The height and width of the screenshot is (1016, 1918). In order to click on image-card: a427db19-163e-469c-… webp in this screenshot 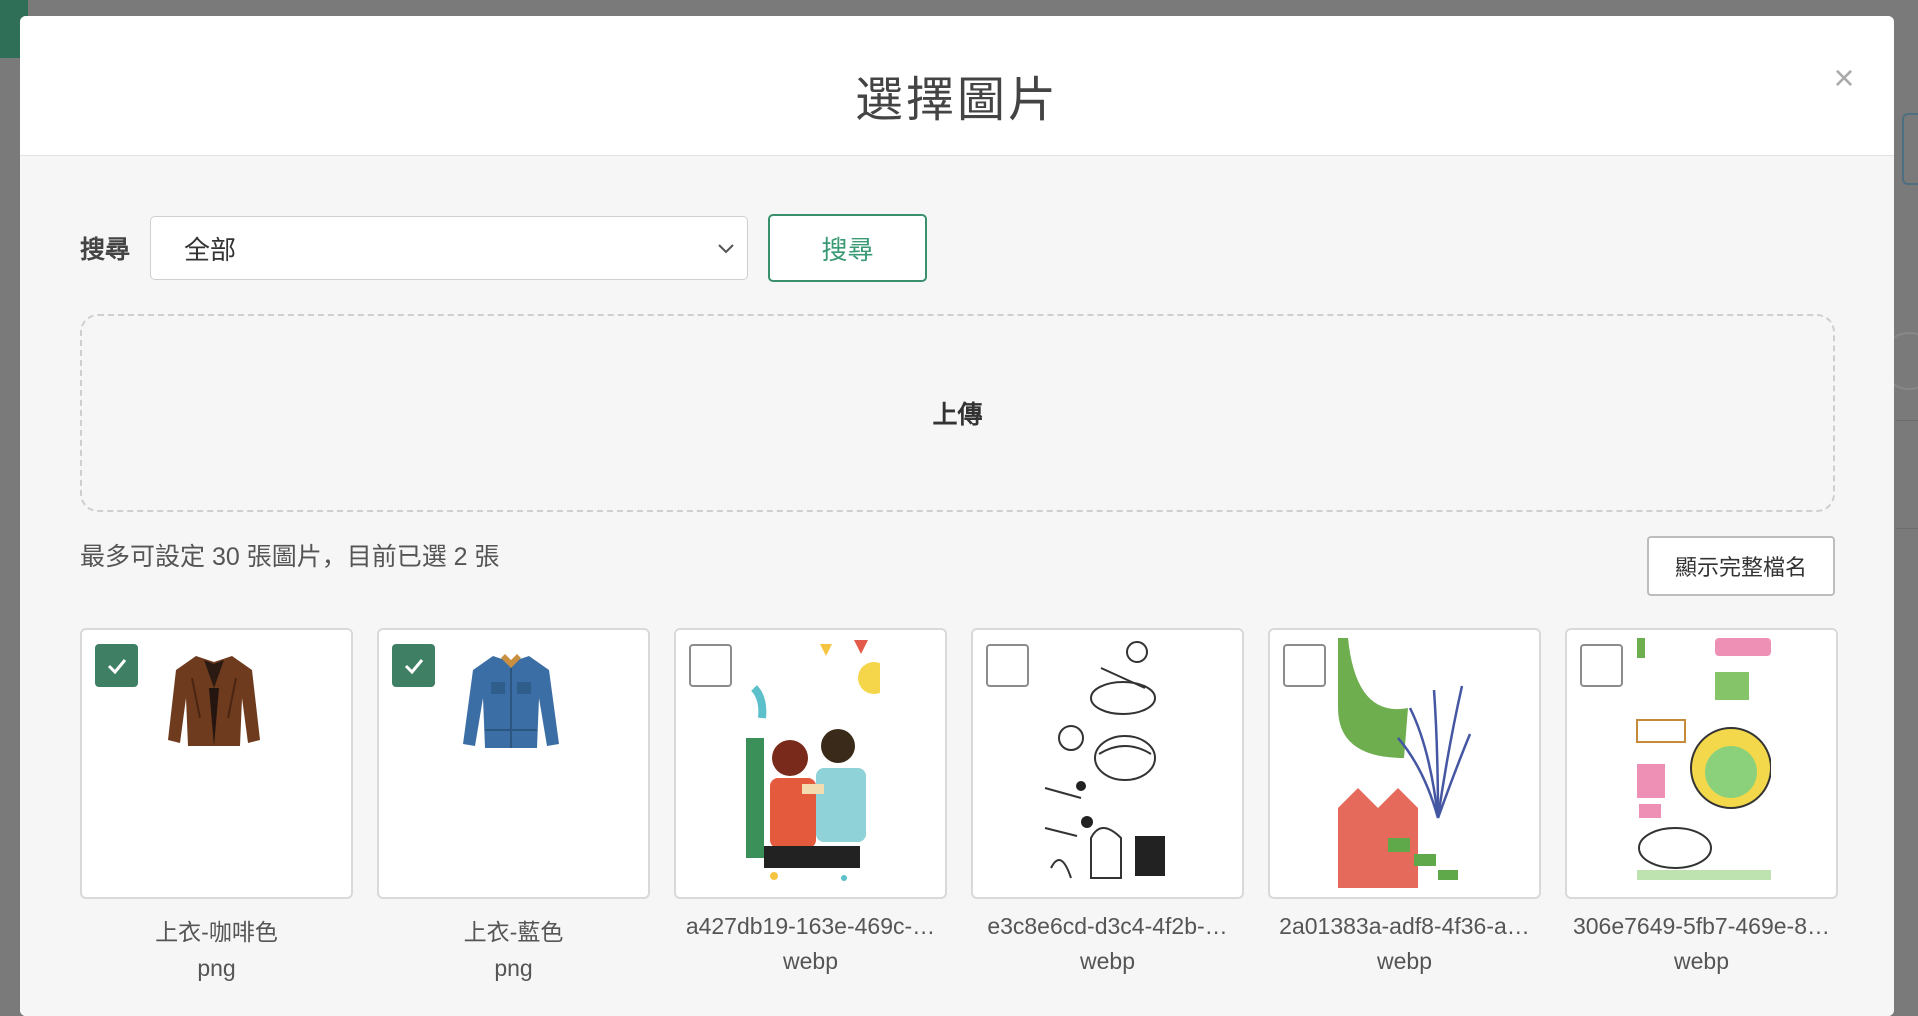, I will do `click(810, 801)`.